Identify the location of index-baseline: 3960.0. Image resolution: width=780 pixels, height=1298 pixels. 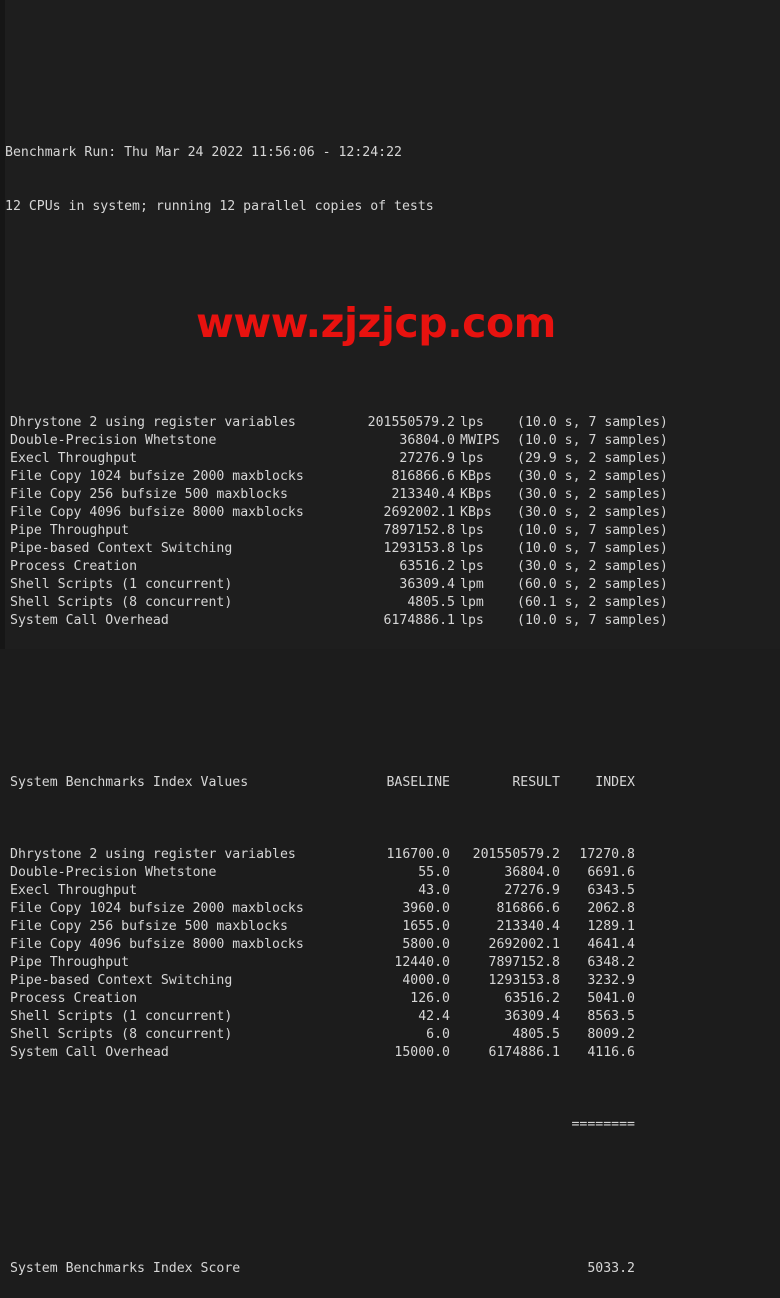
(426, 908).